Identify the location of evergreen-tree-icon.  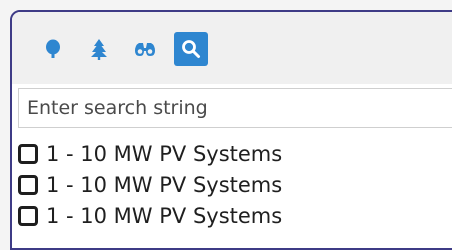
(99, 49).